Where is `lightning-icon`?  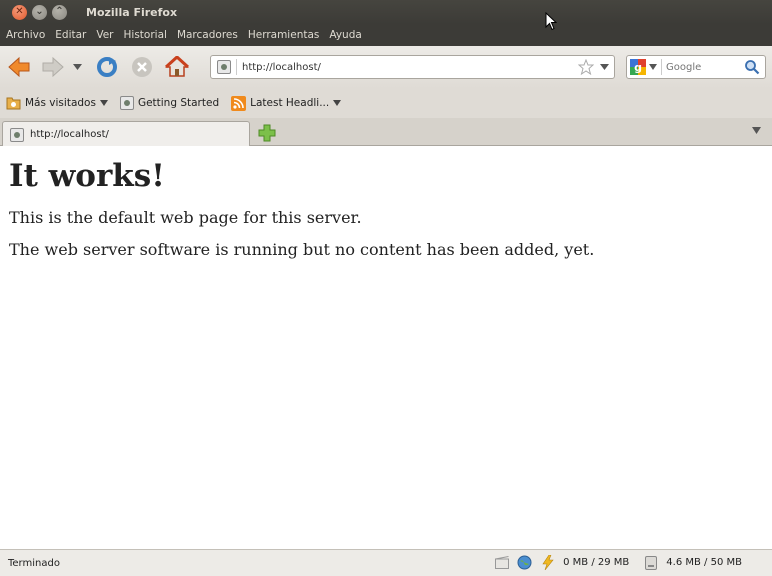
lightning-icon is located at coordinates (547, 562).